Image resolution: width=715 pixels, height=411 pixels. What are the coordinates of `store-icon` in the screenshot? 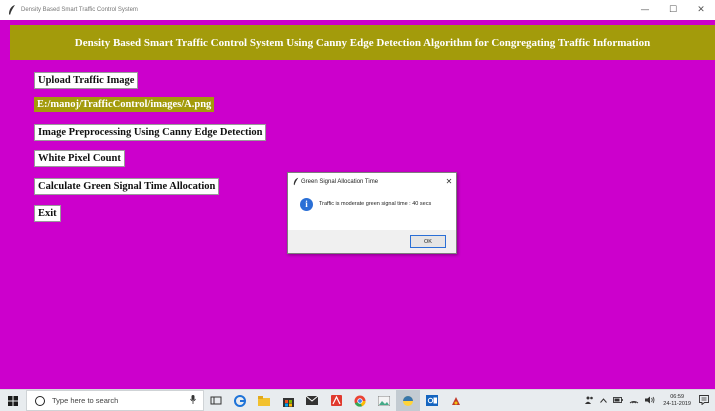 It's located at (288, 400).